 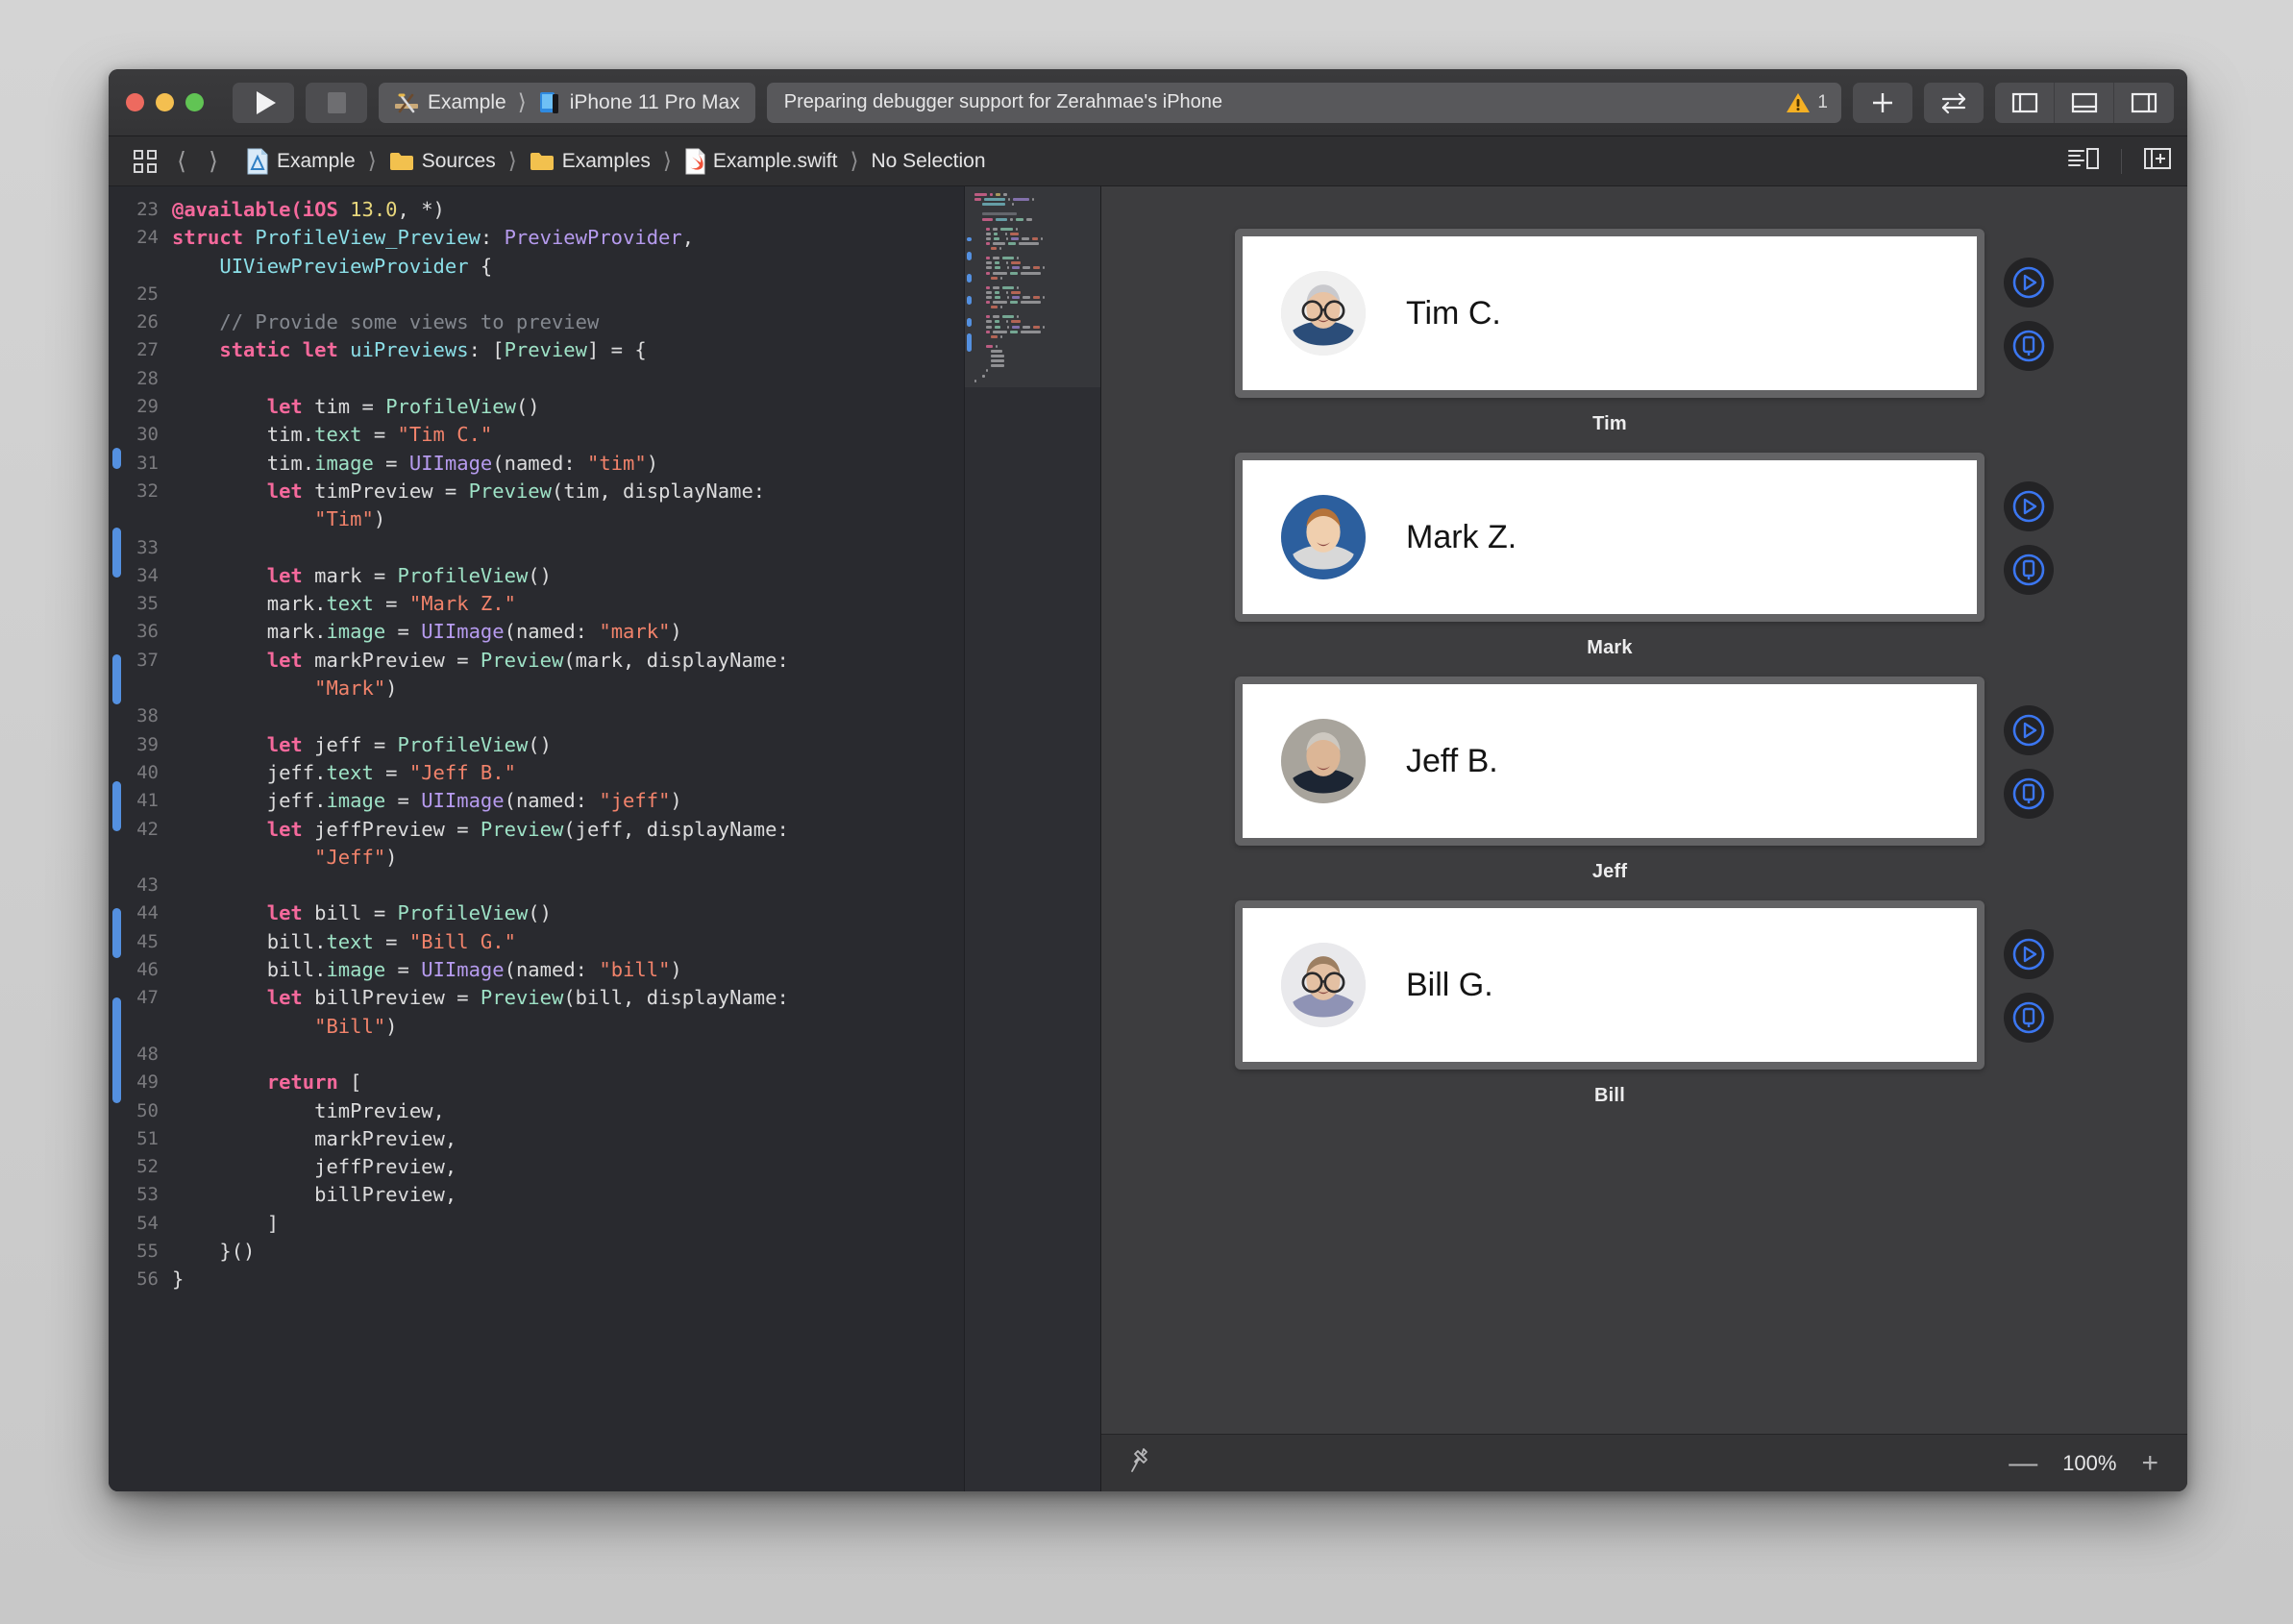 What do you see at coordinates (543, 548) in the screenshot?
I see `code-line: 33` at bounding box center [543, 548].